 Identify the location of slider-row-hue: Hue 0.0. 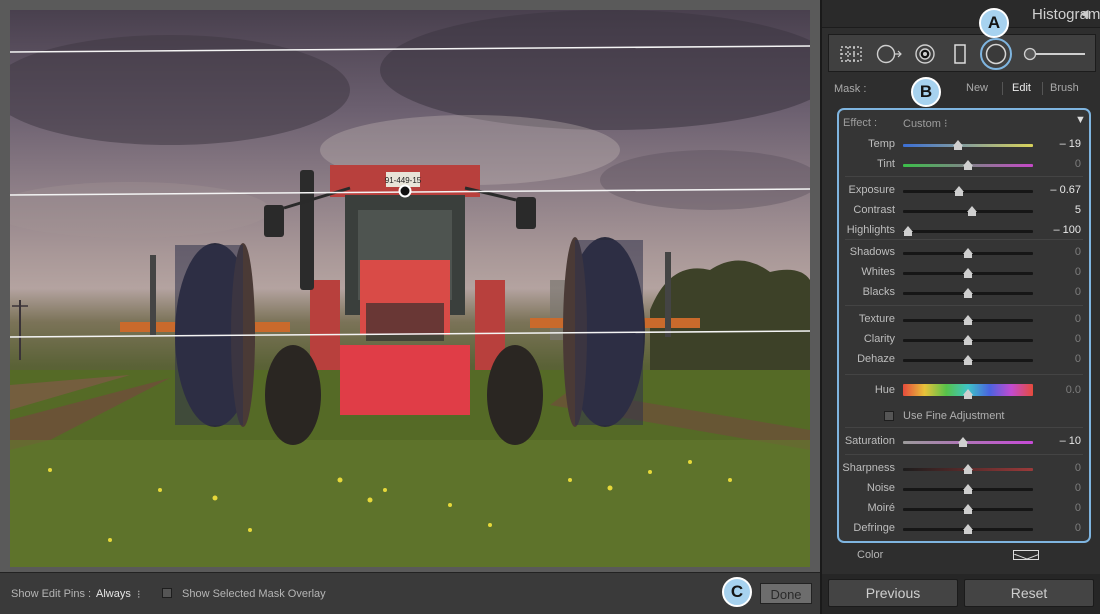
(964, 392).